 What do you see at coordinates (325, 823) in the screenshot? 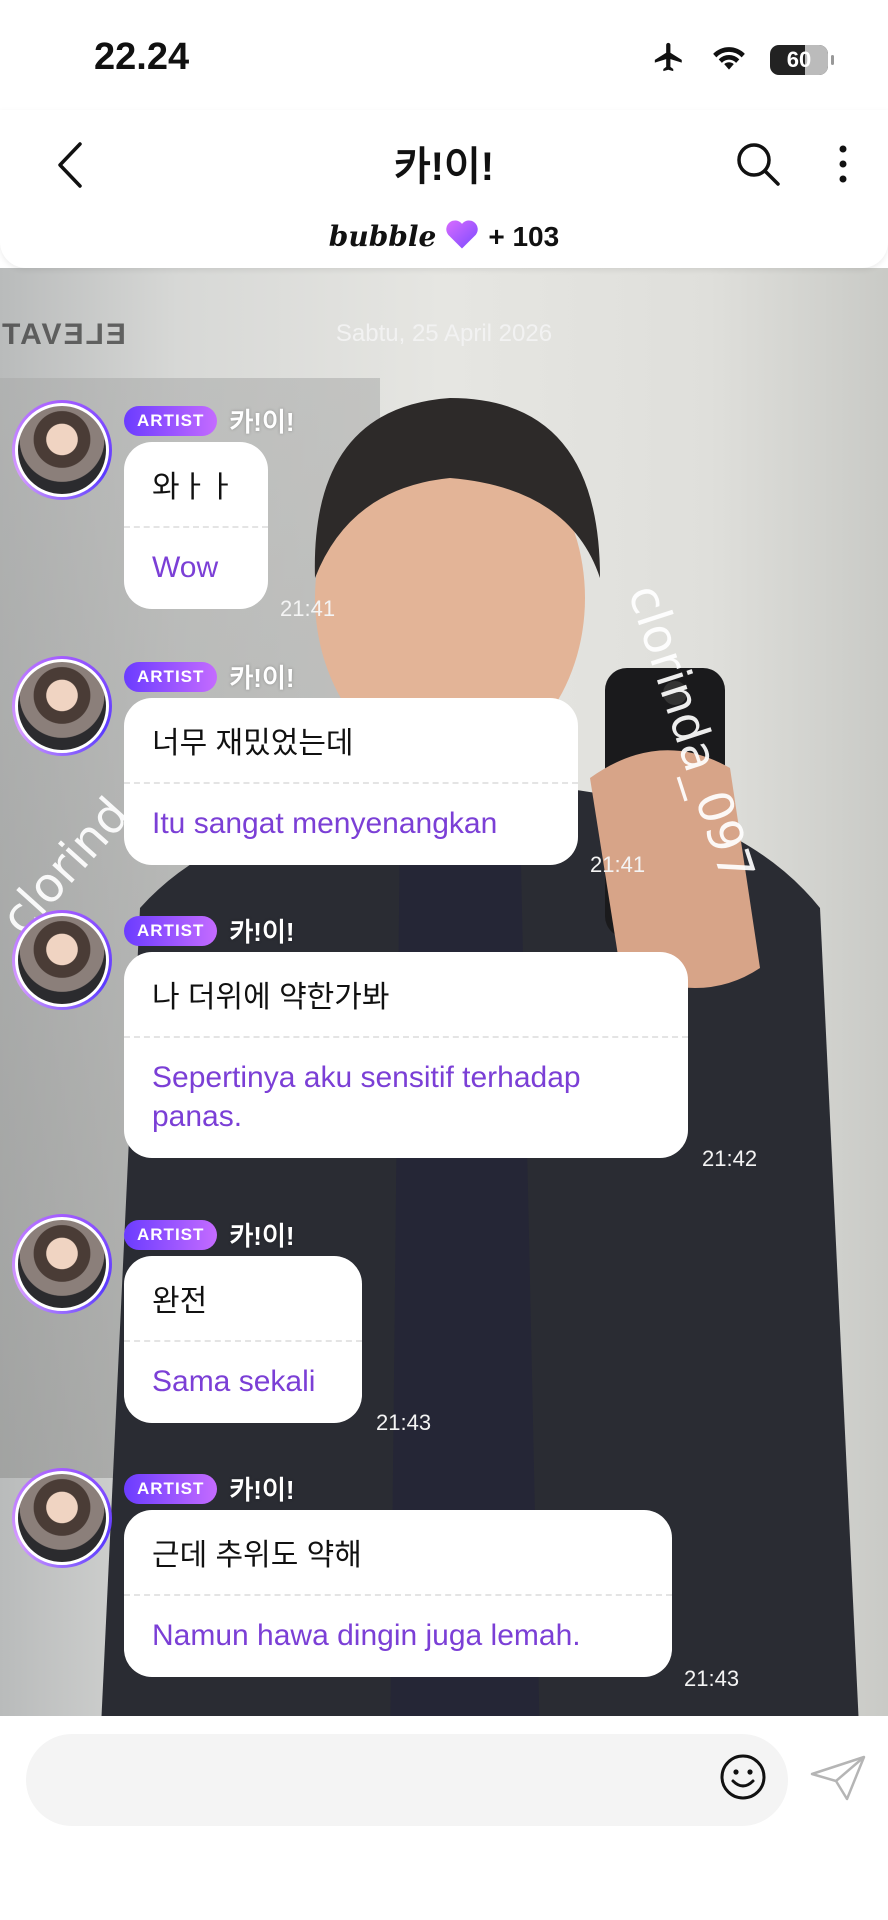
I see `message-translation: Itu sangat menyenangkan` at bounding box center [325, 823].